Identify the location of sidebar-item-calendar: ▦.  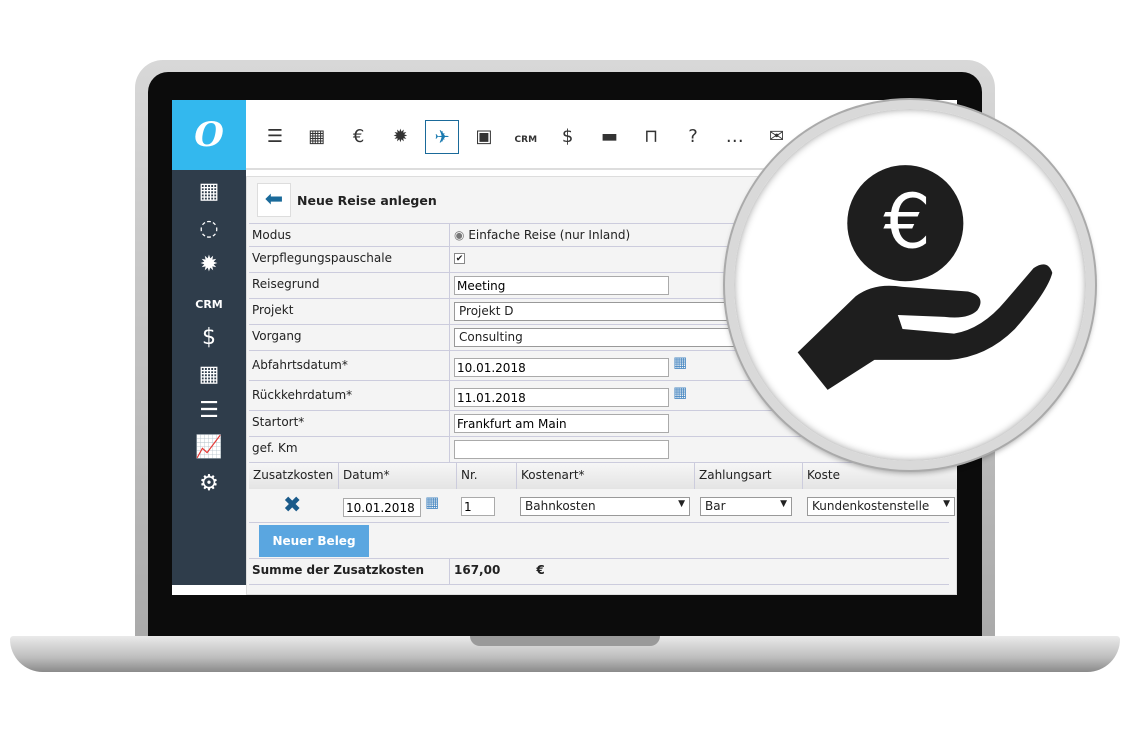
(209, 192).